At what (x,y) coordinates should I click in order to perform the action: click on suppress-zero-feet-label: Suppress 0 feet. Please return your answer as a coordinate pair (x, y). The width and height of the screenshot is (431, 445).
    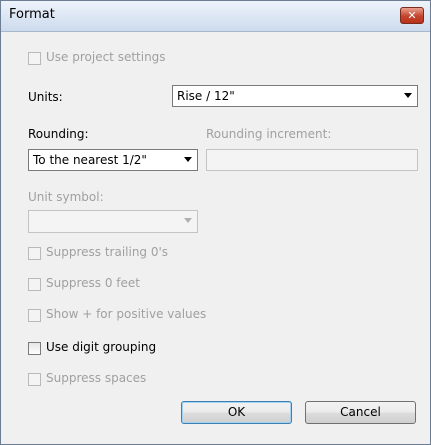
    Looking at the image, I should click on (93, 283).